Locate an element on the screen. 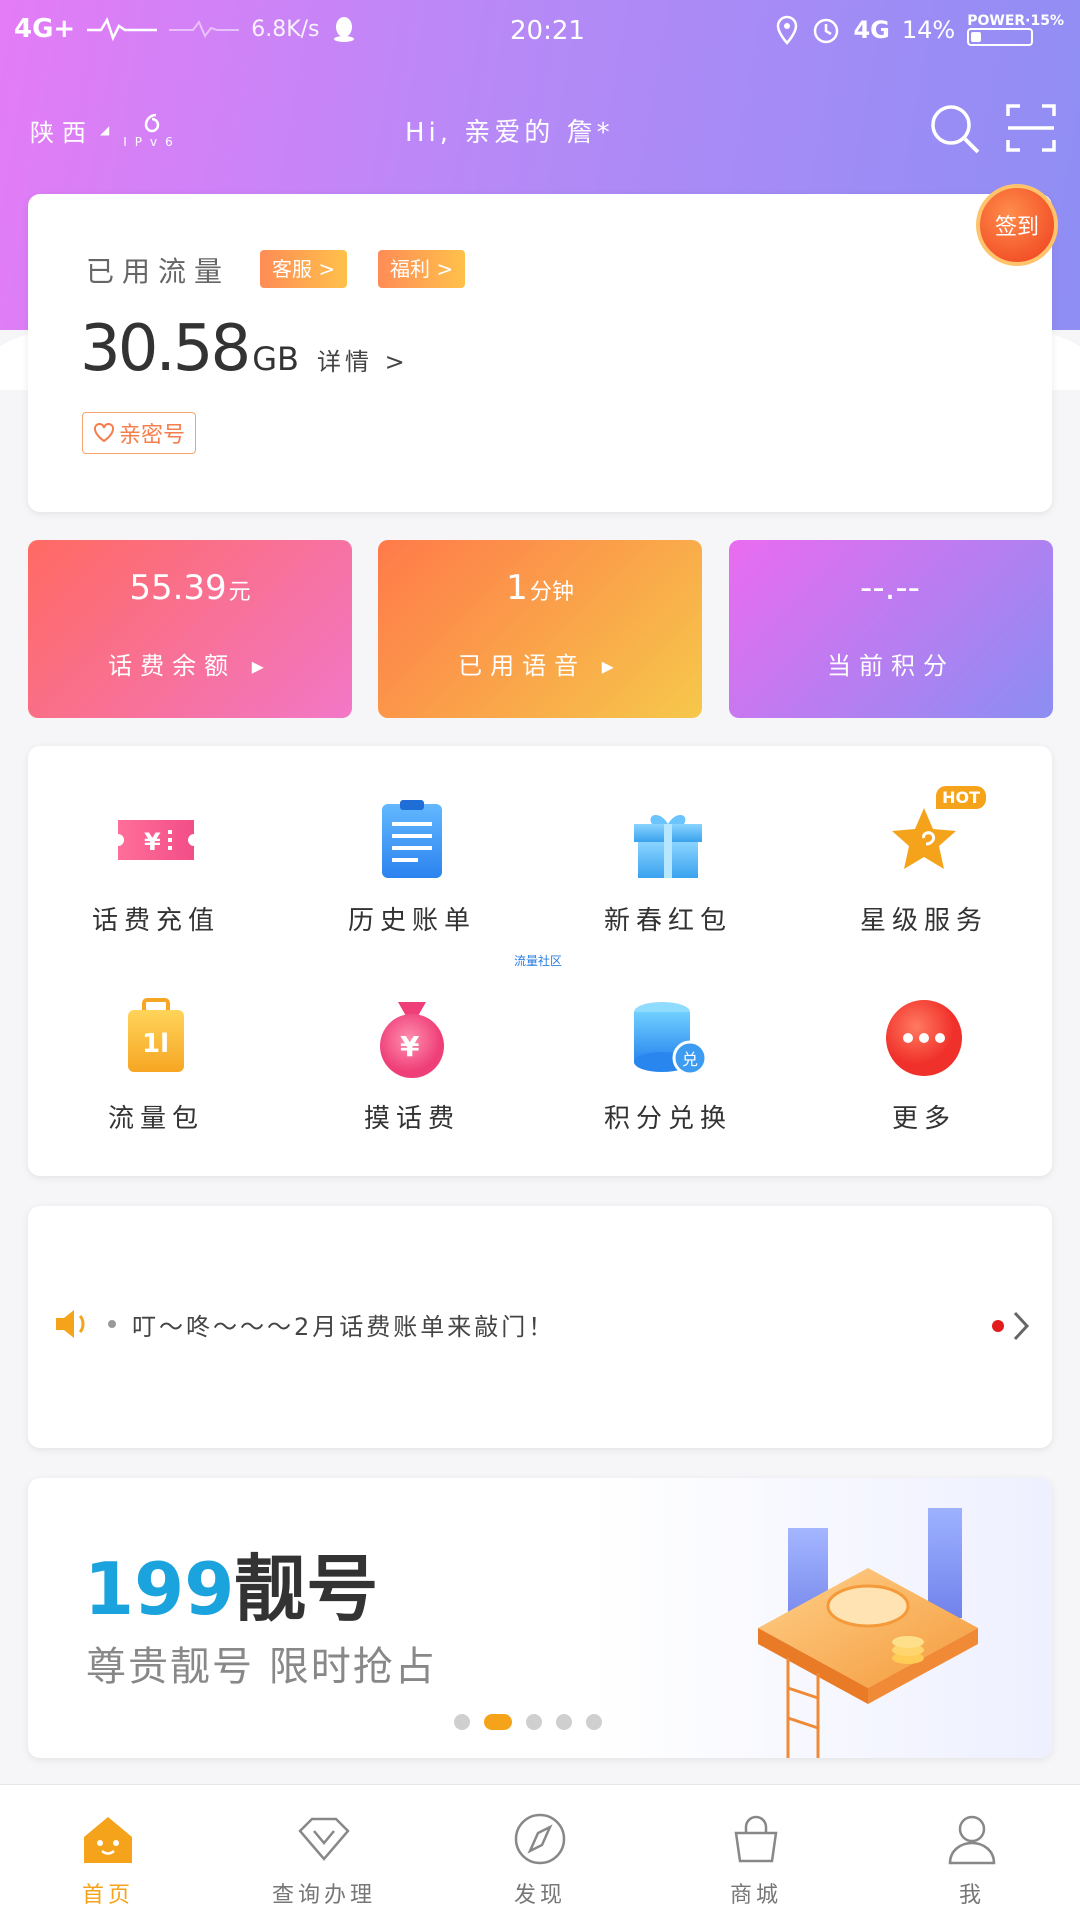  community-link: 流量社区 is located at coordinates (538, 960).